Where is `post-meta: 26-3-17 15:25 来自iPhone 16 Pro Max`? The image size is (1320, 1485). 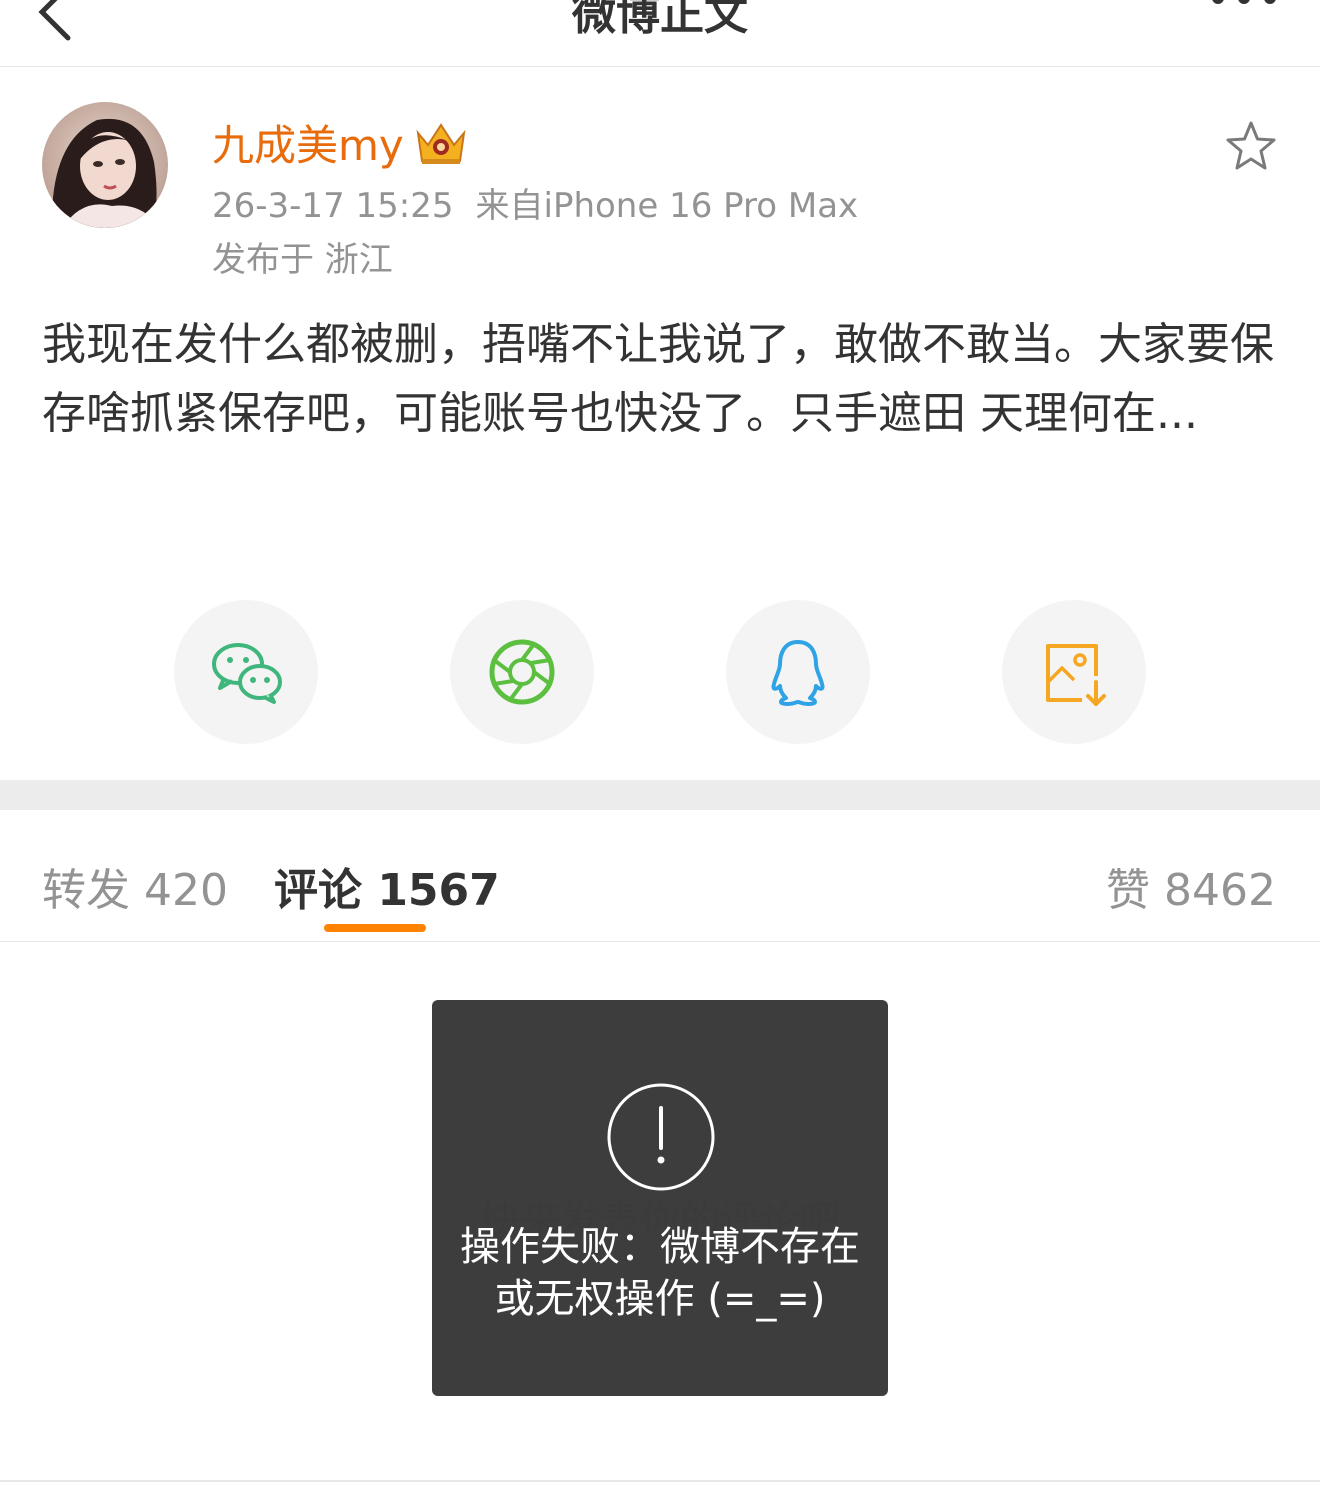 post-meta: 26-3-17 15:25 来自iPhone 16 Pro Max is located at coordinates (535, 202).